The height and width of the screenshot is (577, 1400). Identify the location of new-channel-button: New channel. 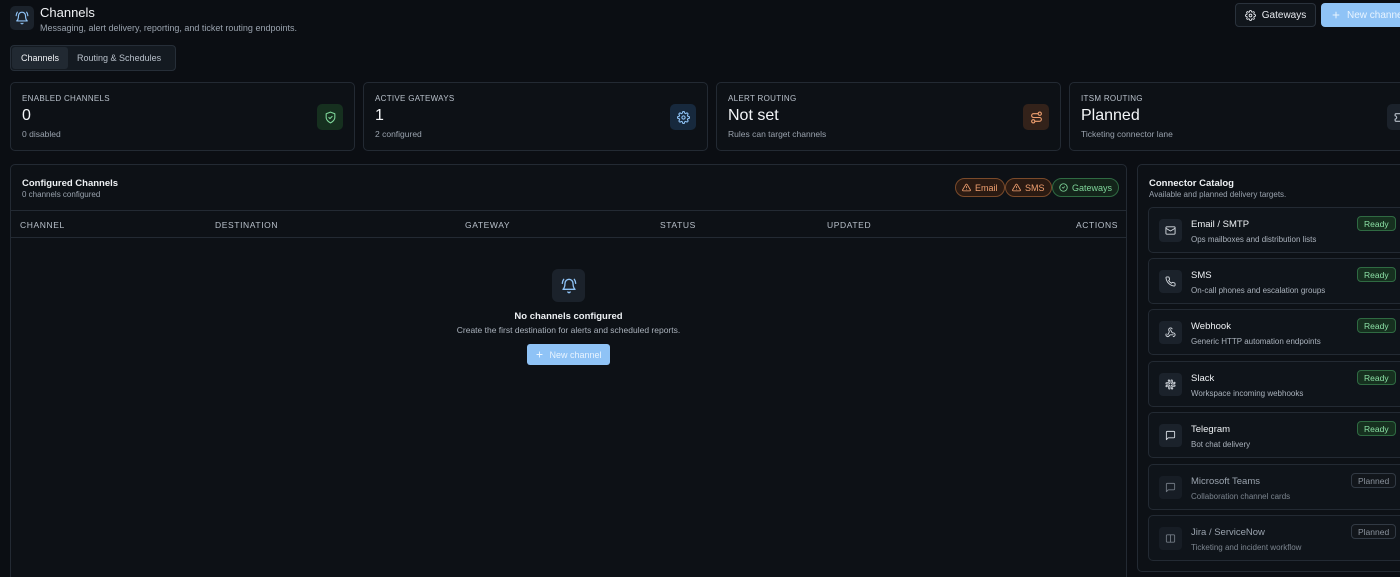
(1360, 15).